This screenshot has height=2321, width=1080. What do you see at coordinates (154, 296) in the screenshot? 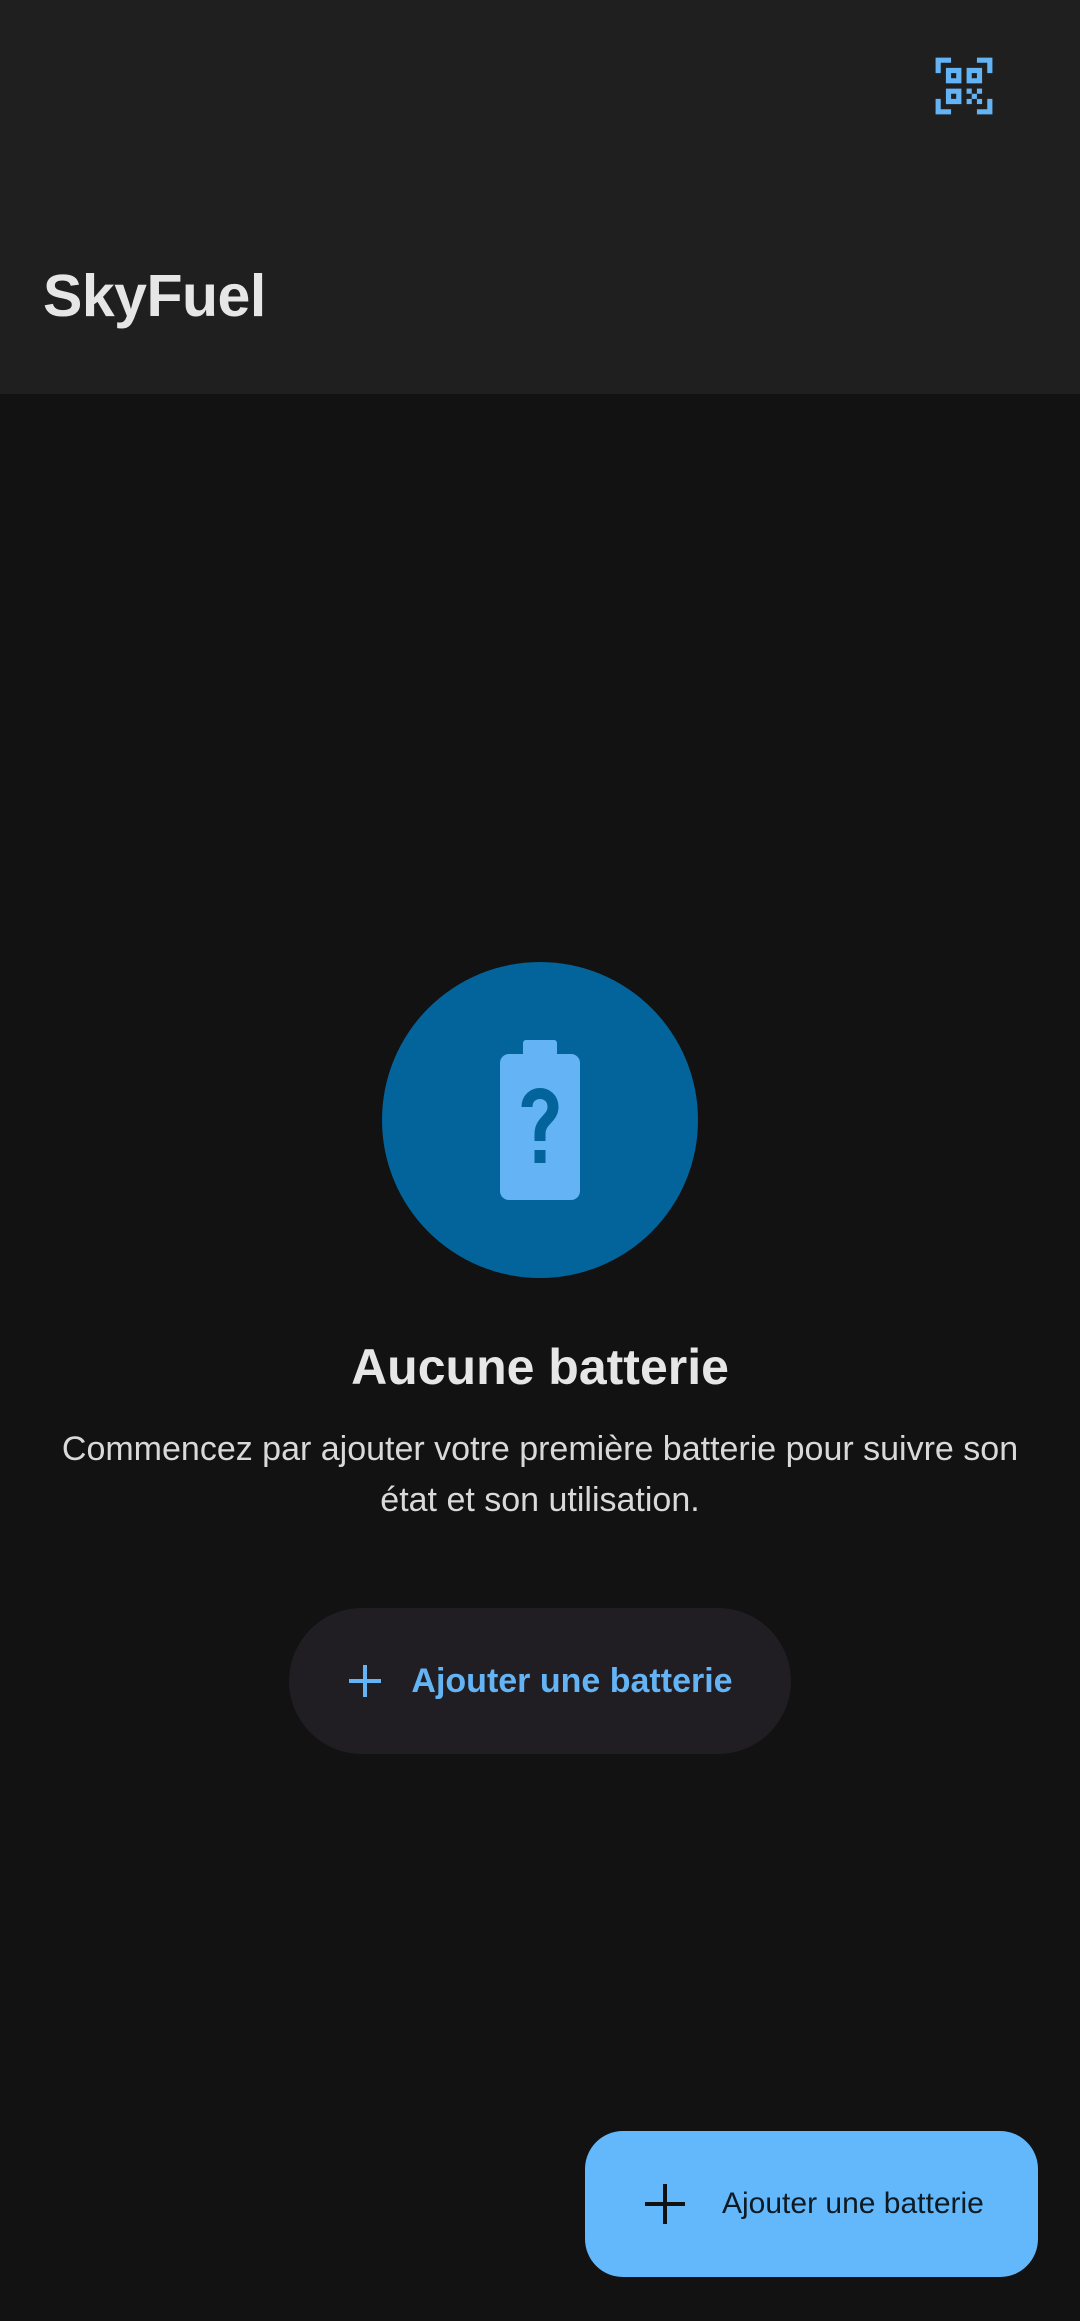
I see `app-title: SkyFuel` at bounding box center [154, 296].